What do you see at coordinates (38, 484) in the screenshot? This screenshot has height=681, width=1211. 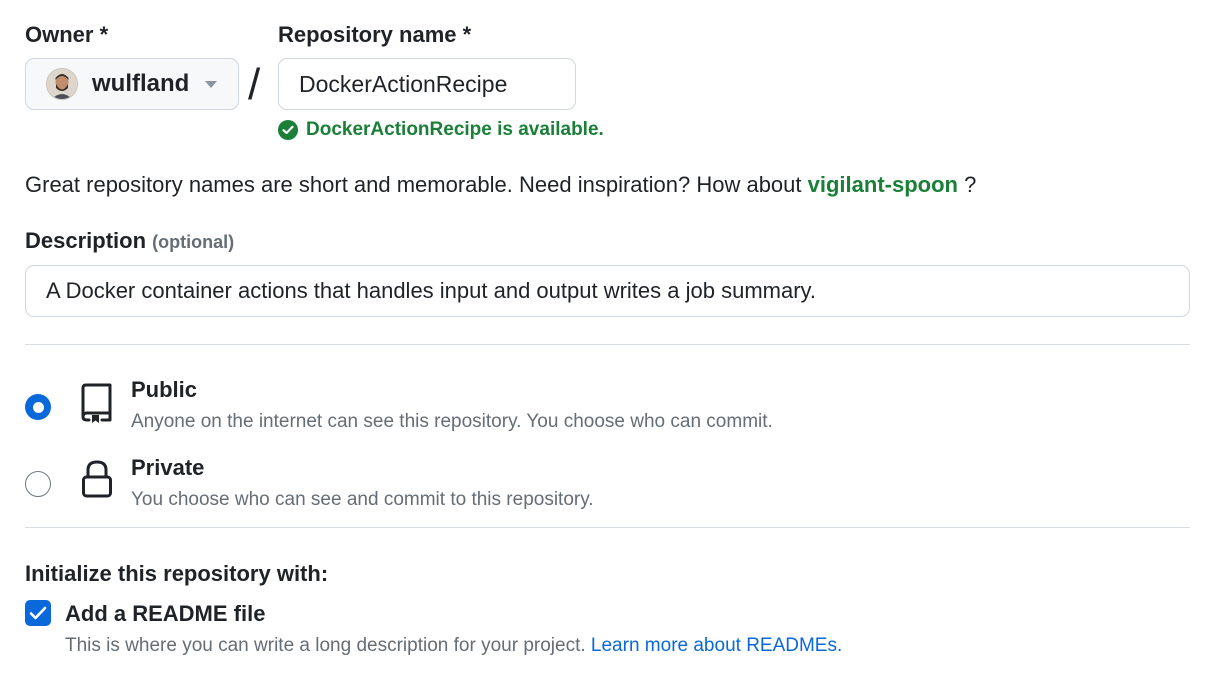 I see `visibility-private-radio` at bounding box center [38, 484].